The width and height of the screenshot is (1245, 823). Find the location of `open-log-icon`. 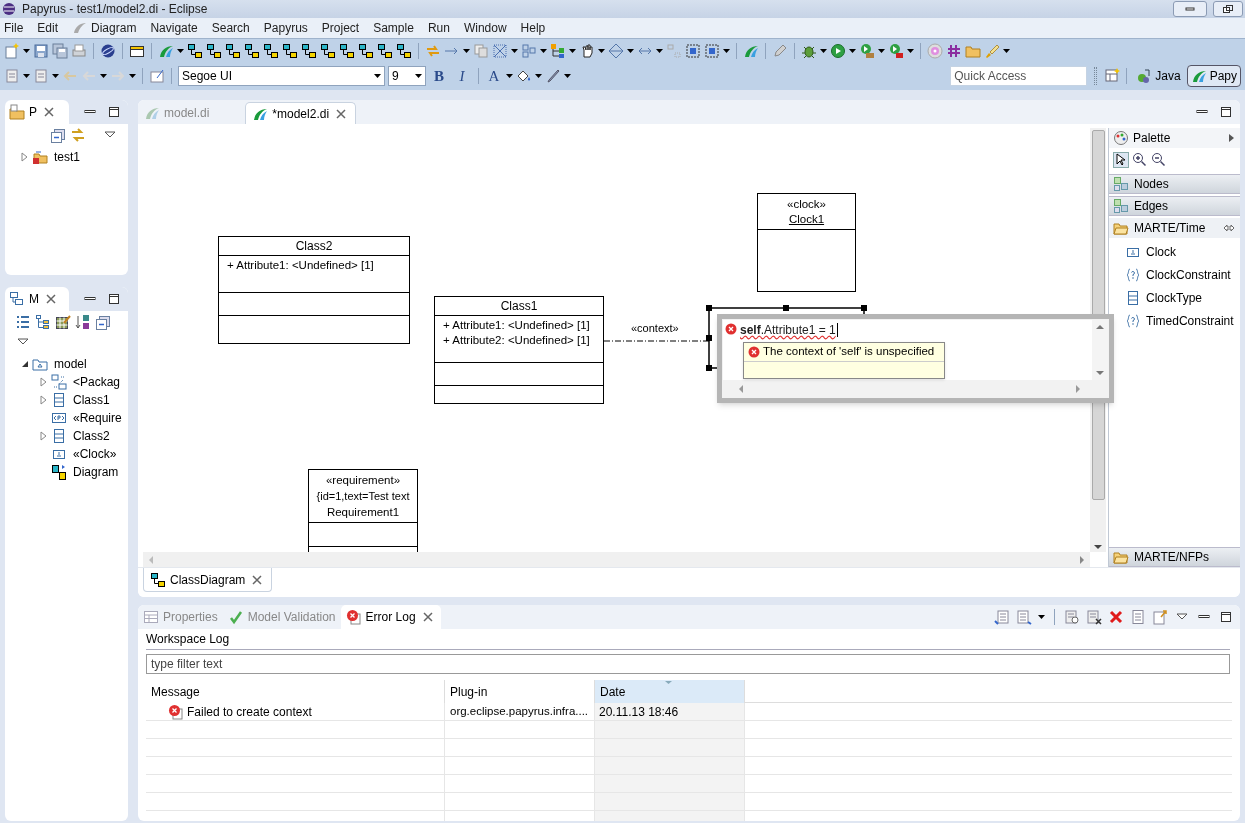

open-log-icon is located at coordinates (1072, 617).